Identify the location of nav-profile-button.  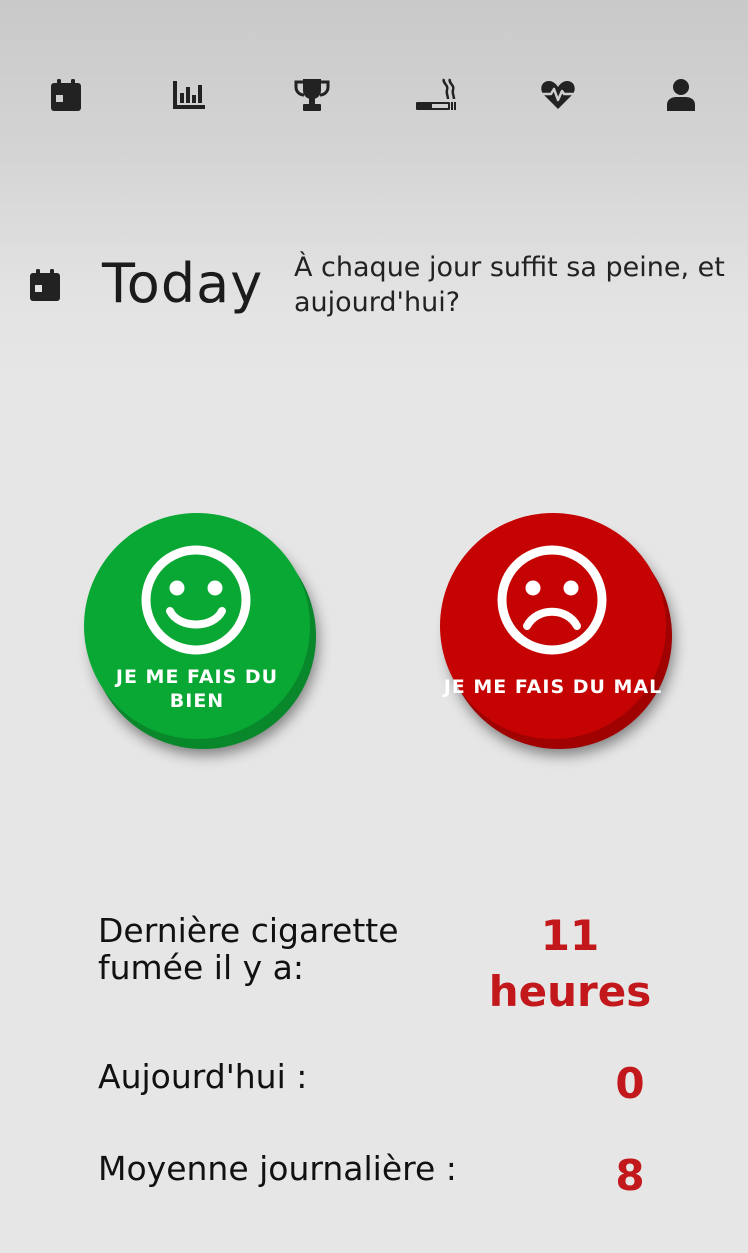
(681, 95).